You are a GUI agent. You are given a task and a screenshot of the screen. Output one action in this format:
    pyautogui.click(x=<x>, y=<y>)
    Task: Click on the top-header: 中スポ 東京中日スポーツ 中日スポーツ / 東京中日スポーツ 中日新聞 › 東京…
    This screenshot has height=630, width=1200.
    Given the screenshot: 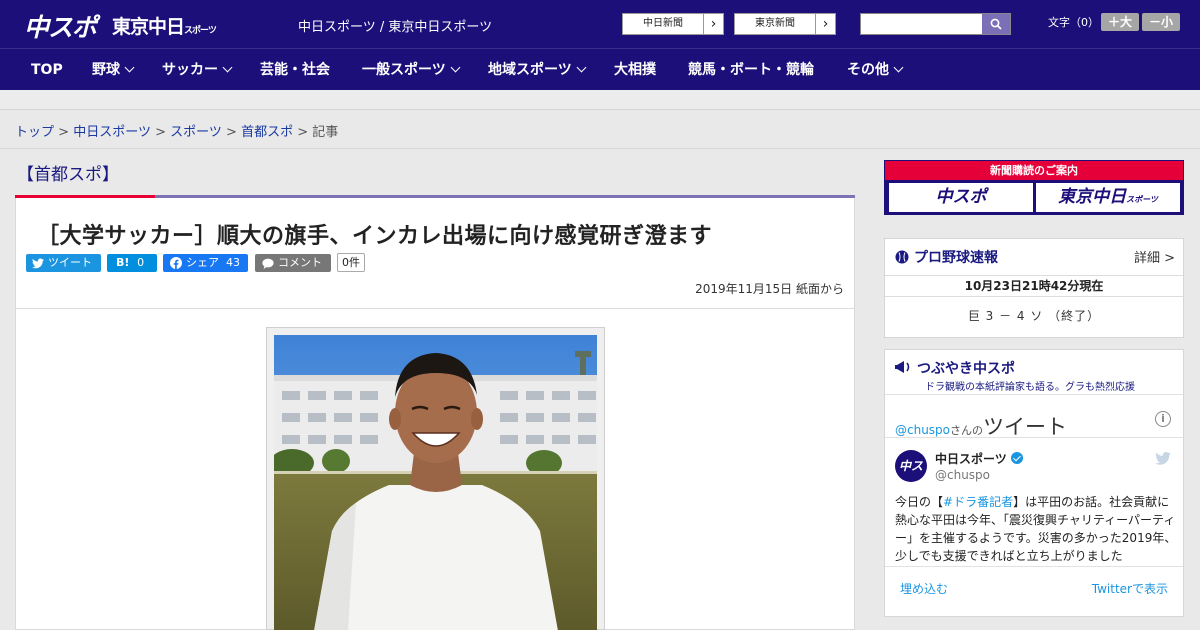 What is the action you would take?
    pyautogui.click(x=600, y=24)
    